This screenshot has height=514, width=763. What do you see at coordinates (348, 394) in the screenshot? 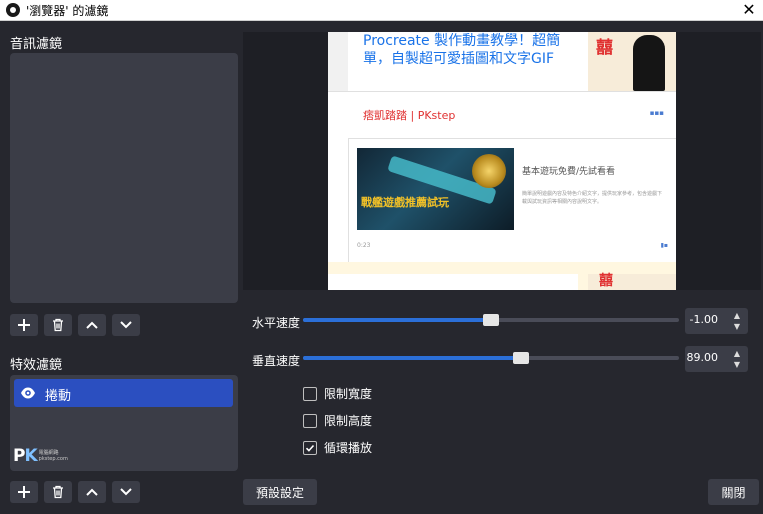
I see `limit-width-label: 限制寬度` at bounding box center [348, 394].